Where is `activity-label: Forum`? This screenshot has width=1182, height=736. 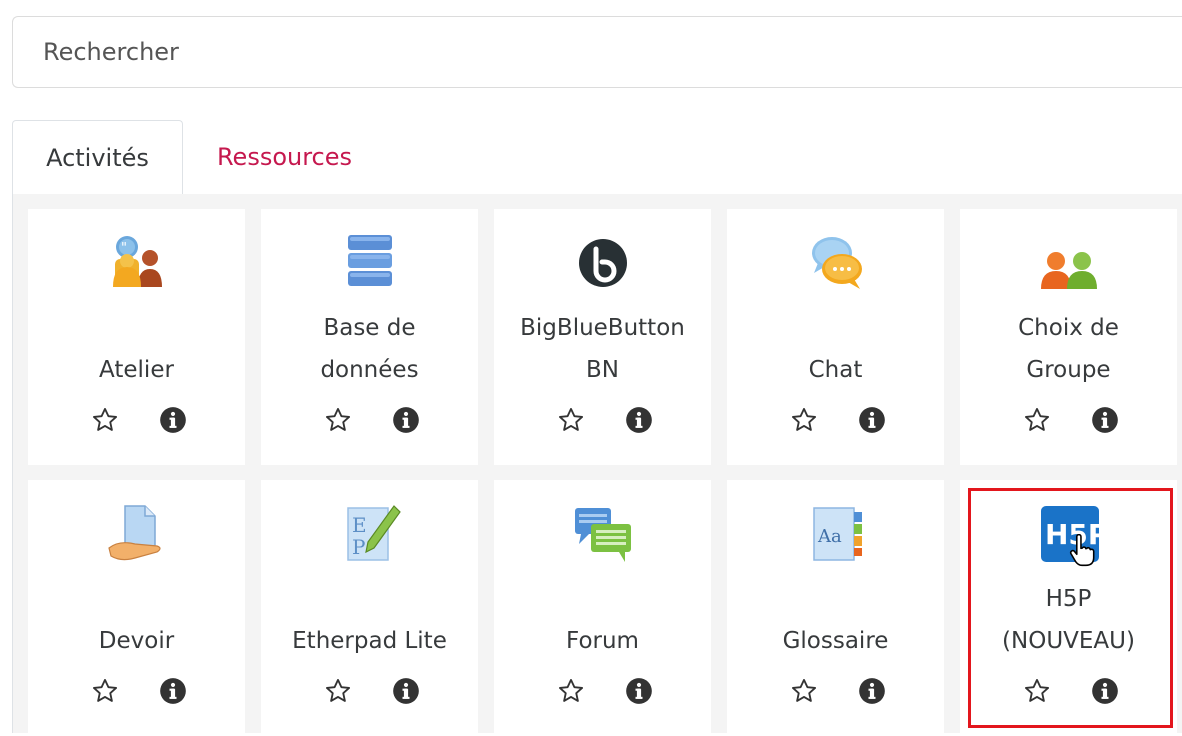 activity-label: Forum is located at coordinates (602, 641).